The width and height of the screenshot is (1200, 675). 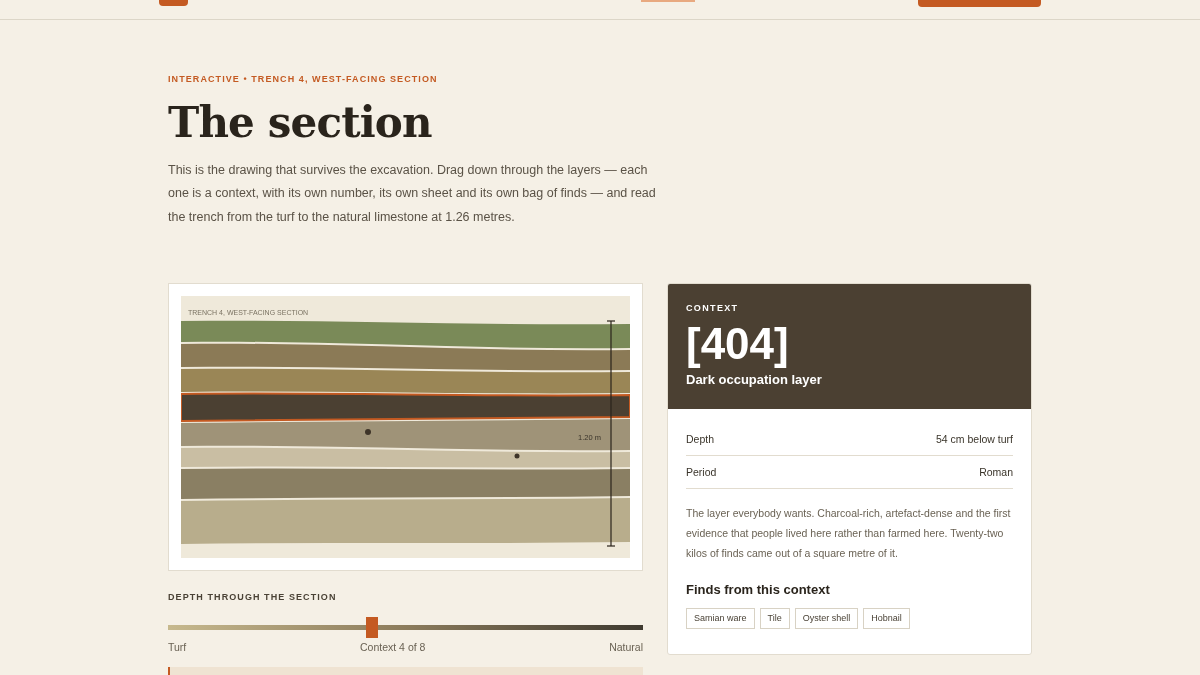 What do you see at coordinates (974, 439) in the screenshot?
I see `fact-value: 54 cm below turf` at bounding box center [974, 439].